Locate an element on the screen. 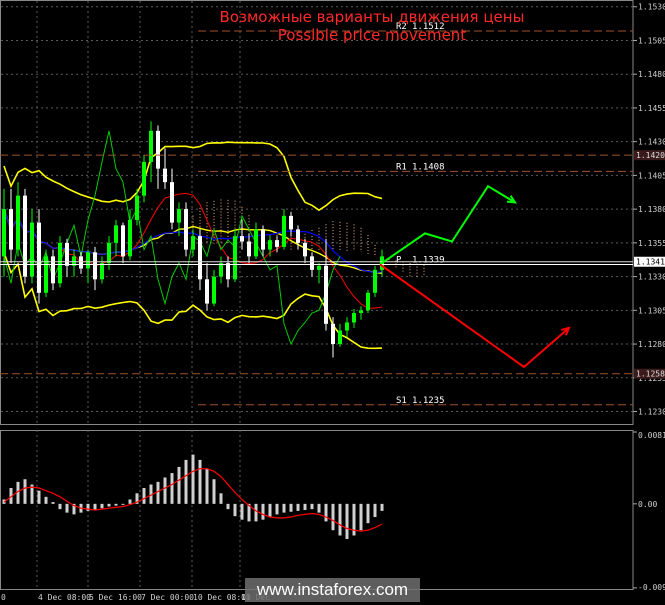 The image size is (665, 605). y-tick-label: 1.1305 is located at coordinates (651, 310).